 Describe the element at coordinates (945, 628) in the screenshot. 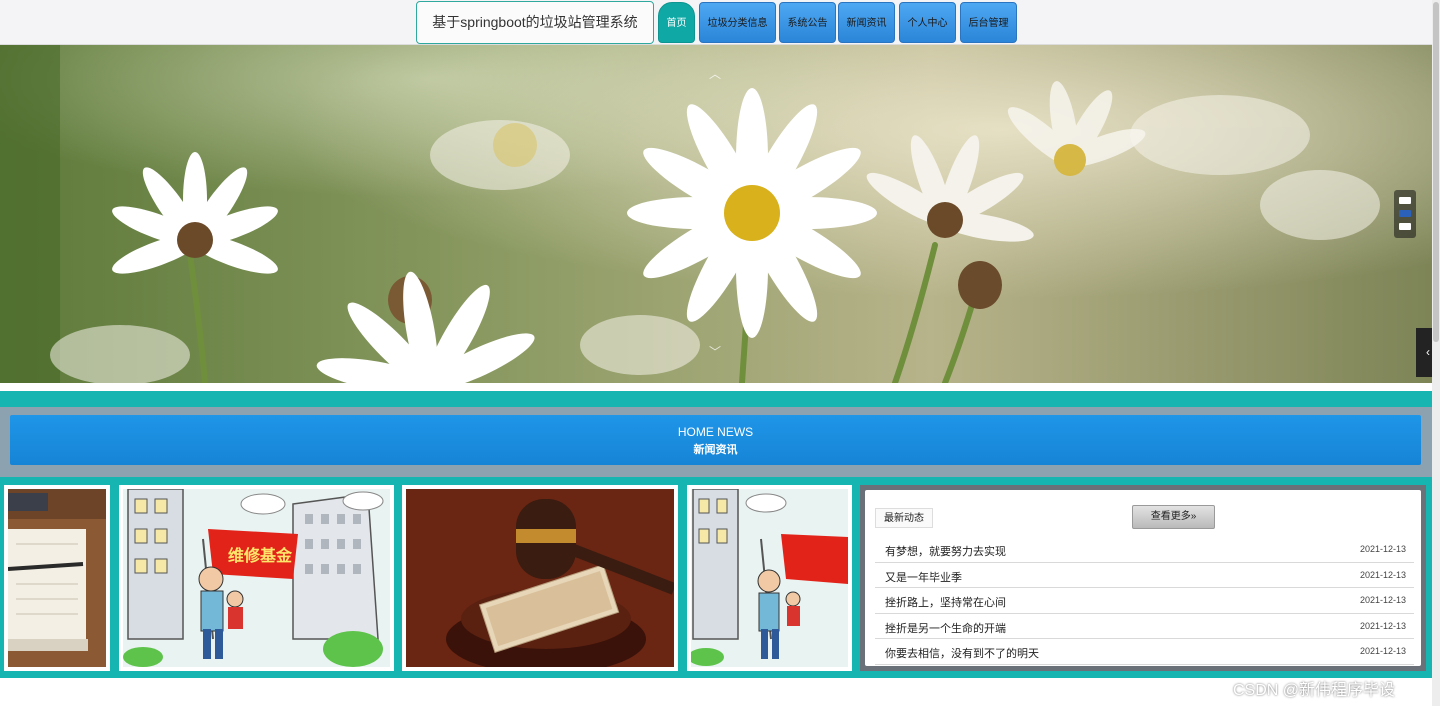

I see `news-item-title: 挫折是另一个生命的开端` at that location.